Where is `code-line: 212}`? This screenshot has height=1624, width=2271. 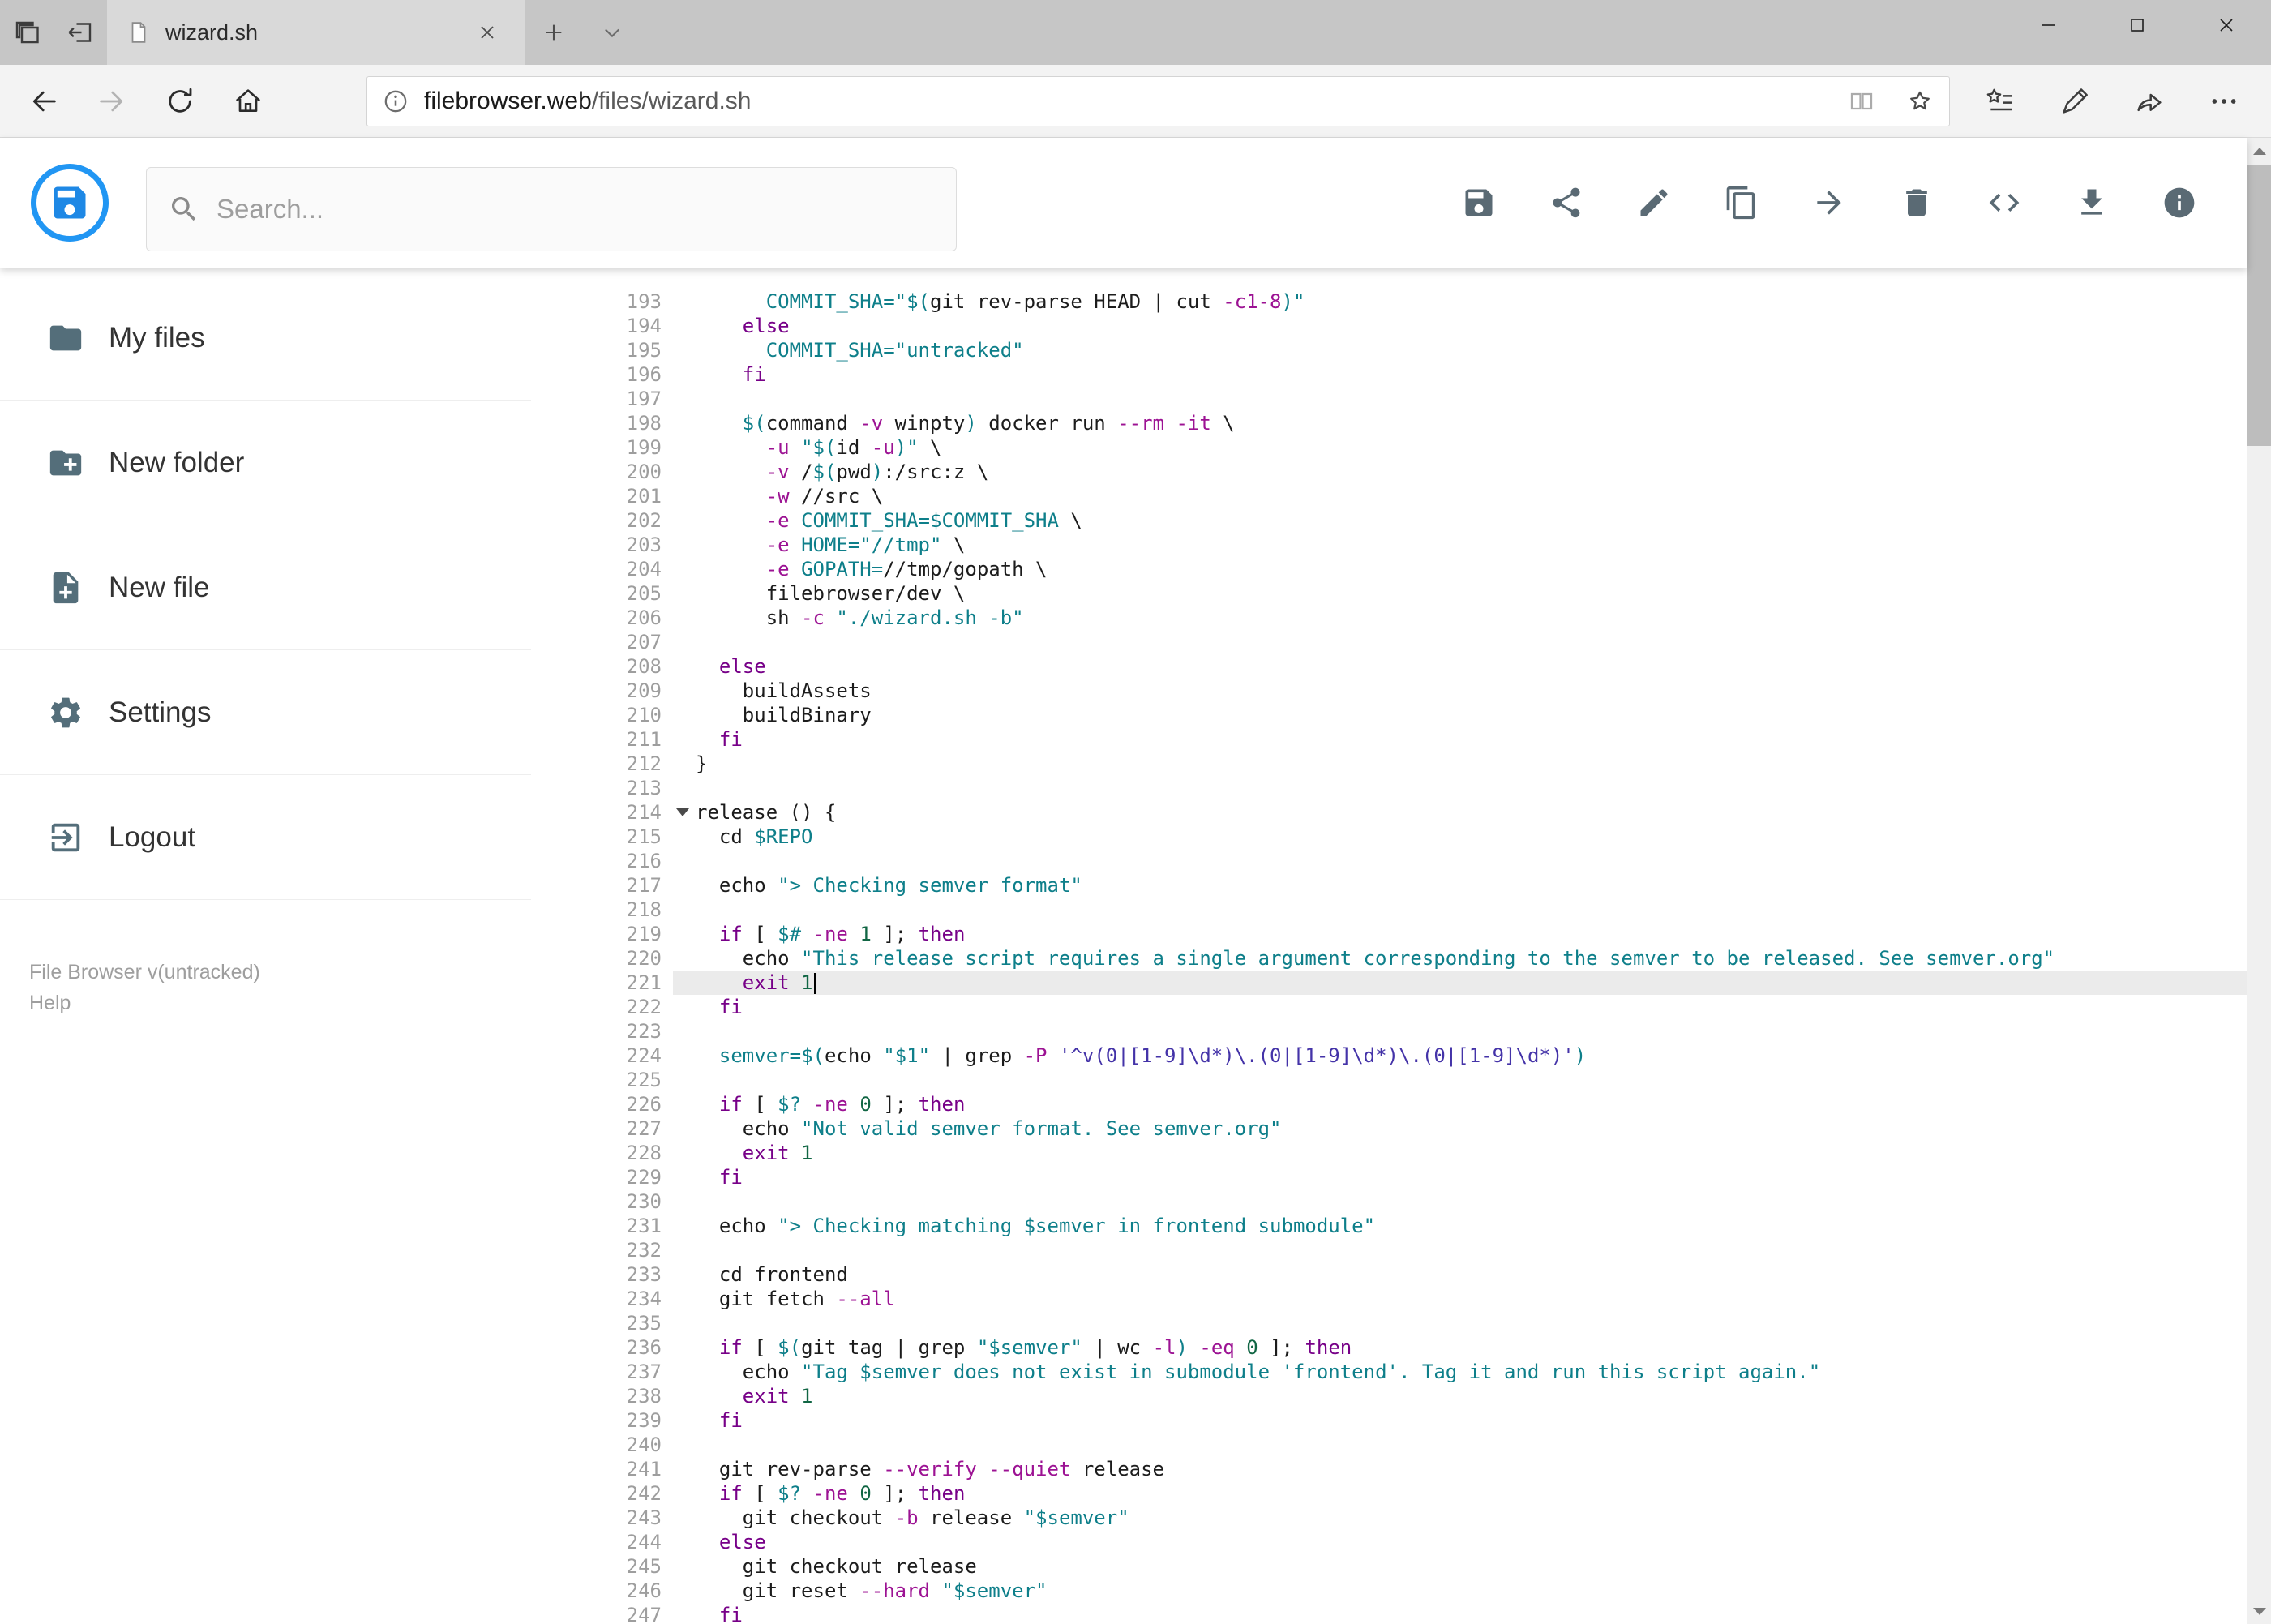
code-line: 212} is located at coordinates (1389, 764).